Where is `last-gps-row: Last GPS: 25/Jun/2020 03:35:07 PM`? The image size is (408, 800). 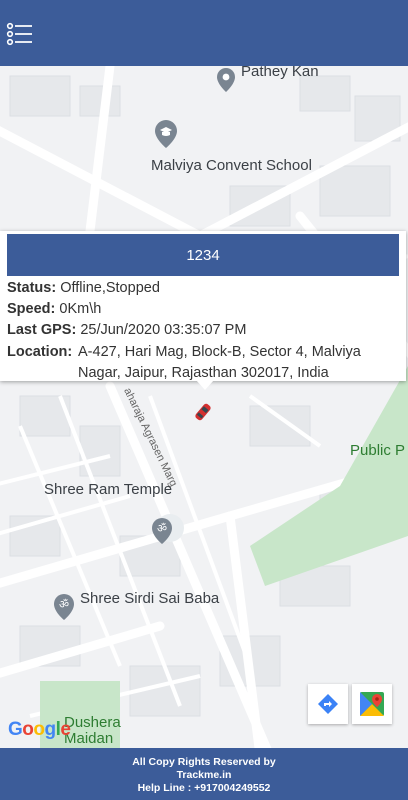 last-gps-row: Last GPS: 25/Jun/2020 03:35:07 PM is located at coordinates (126, 330).